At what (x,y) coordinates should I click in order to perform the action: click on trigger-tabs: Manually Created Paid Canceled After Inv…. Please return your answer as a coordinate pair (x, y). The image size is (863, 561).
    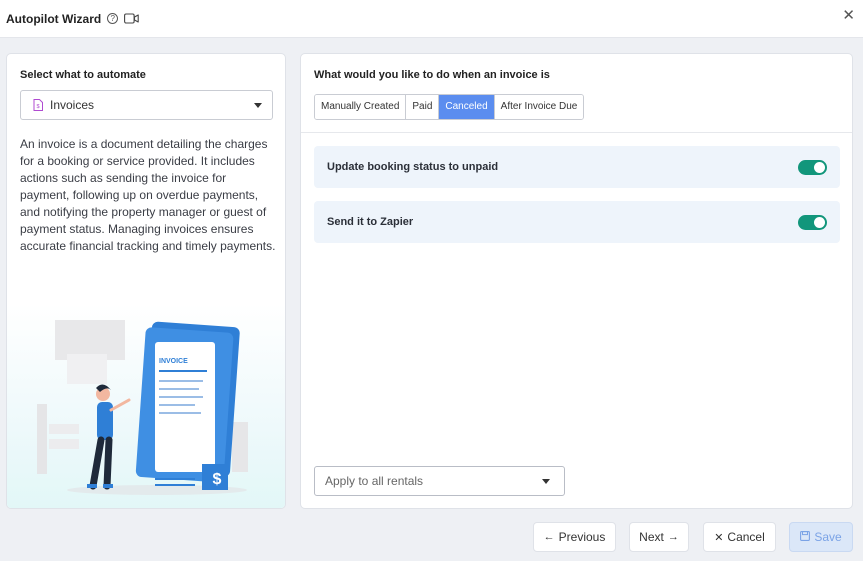
    Looking at the image, I should click on (449, 107).